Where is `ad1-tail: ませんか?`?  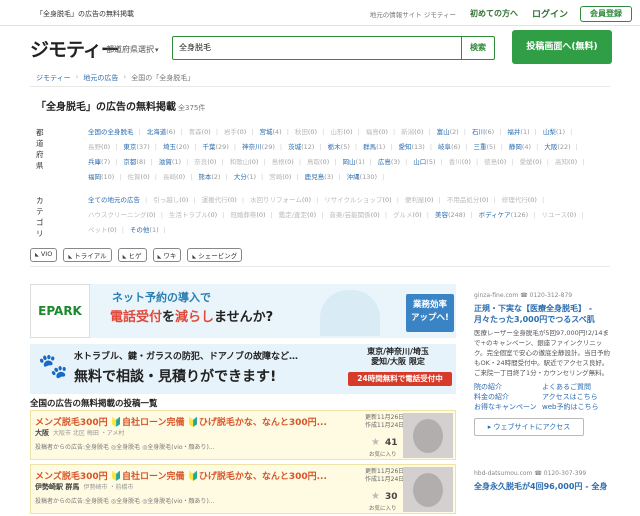
ad1-tail: ませんか? is located at coordinates (244, 317).